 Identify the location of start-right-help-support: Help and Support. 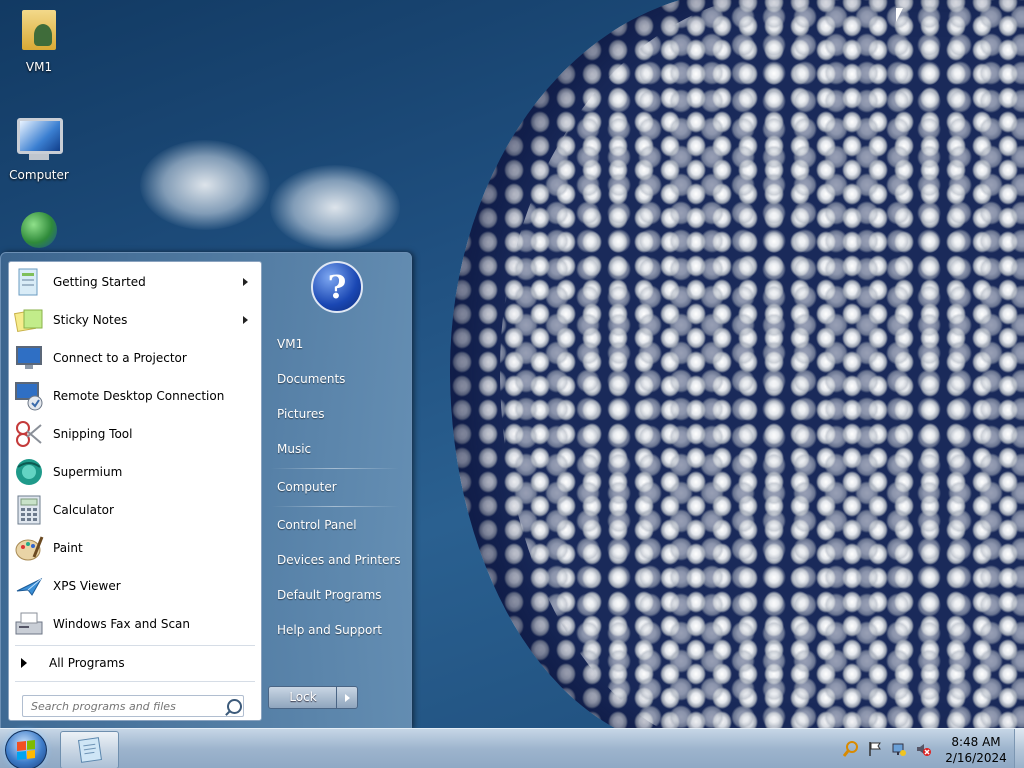
(339, 630).